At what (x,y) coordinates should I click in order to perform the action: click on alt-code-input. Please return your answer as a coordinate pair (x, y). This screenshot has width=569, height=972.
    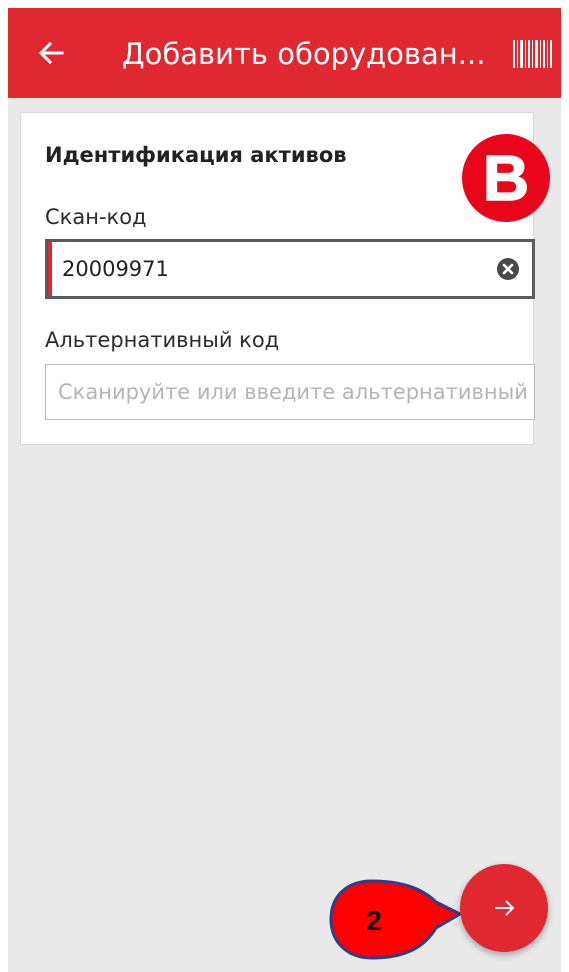
    Looking at the image, I should click on (293, 392).